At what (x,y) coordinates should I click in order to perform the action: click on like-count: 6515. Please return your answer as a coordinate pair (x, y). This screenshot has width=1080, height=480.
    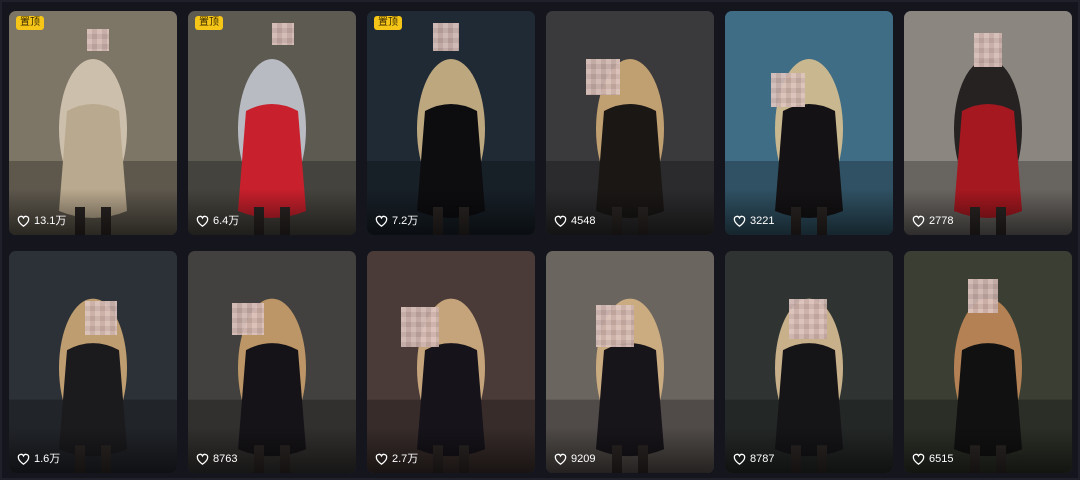
    Looking at the image, I should click on (932, 459).